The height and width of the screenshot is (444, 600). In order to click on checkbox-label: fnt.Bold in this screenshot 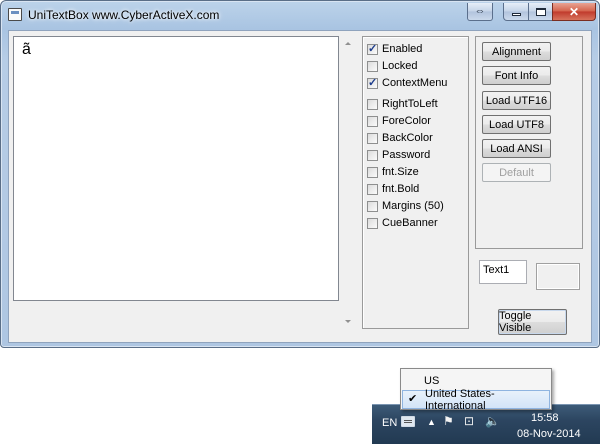, I will do `click(401, 189)`.